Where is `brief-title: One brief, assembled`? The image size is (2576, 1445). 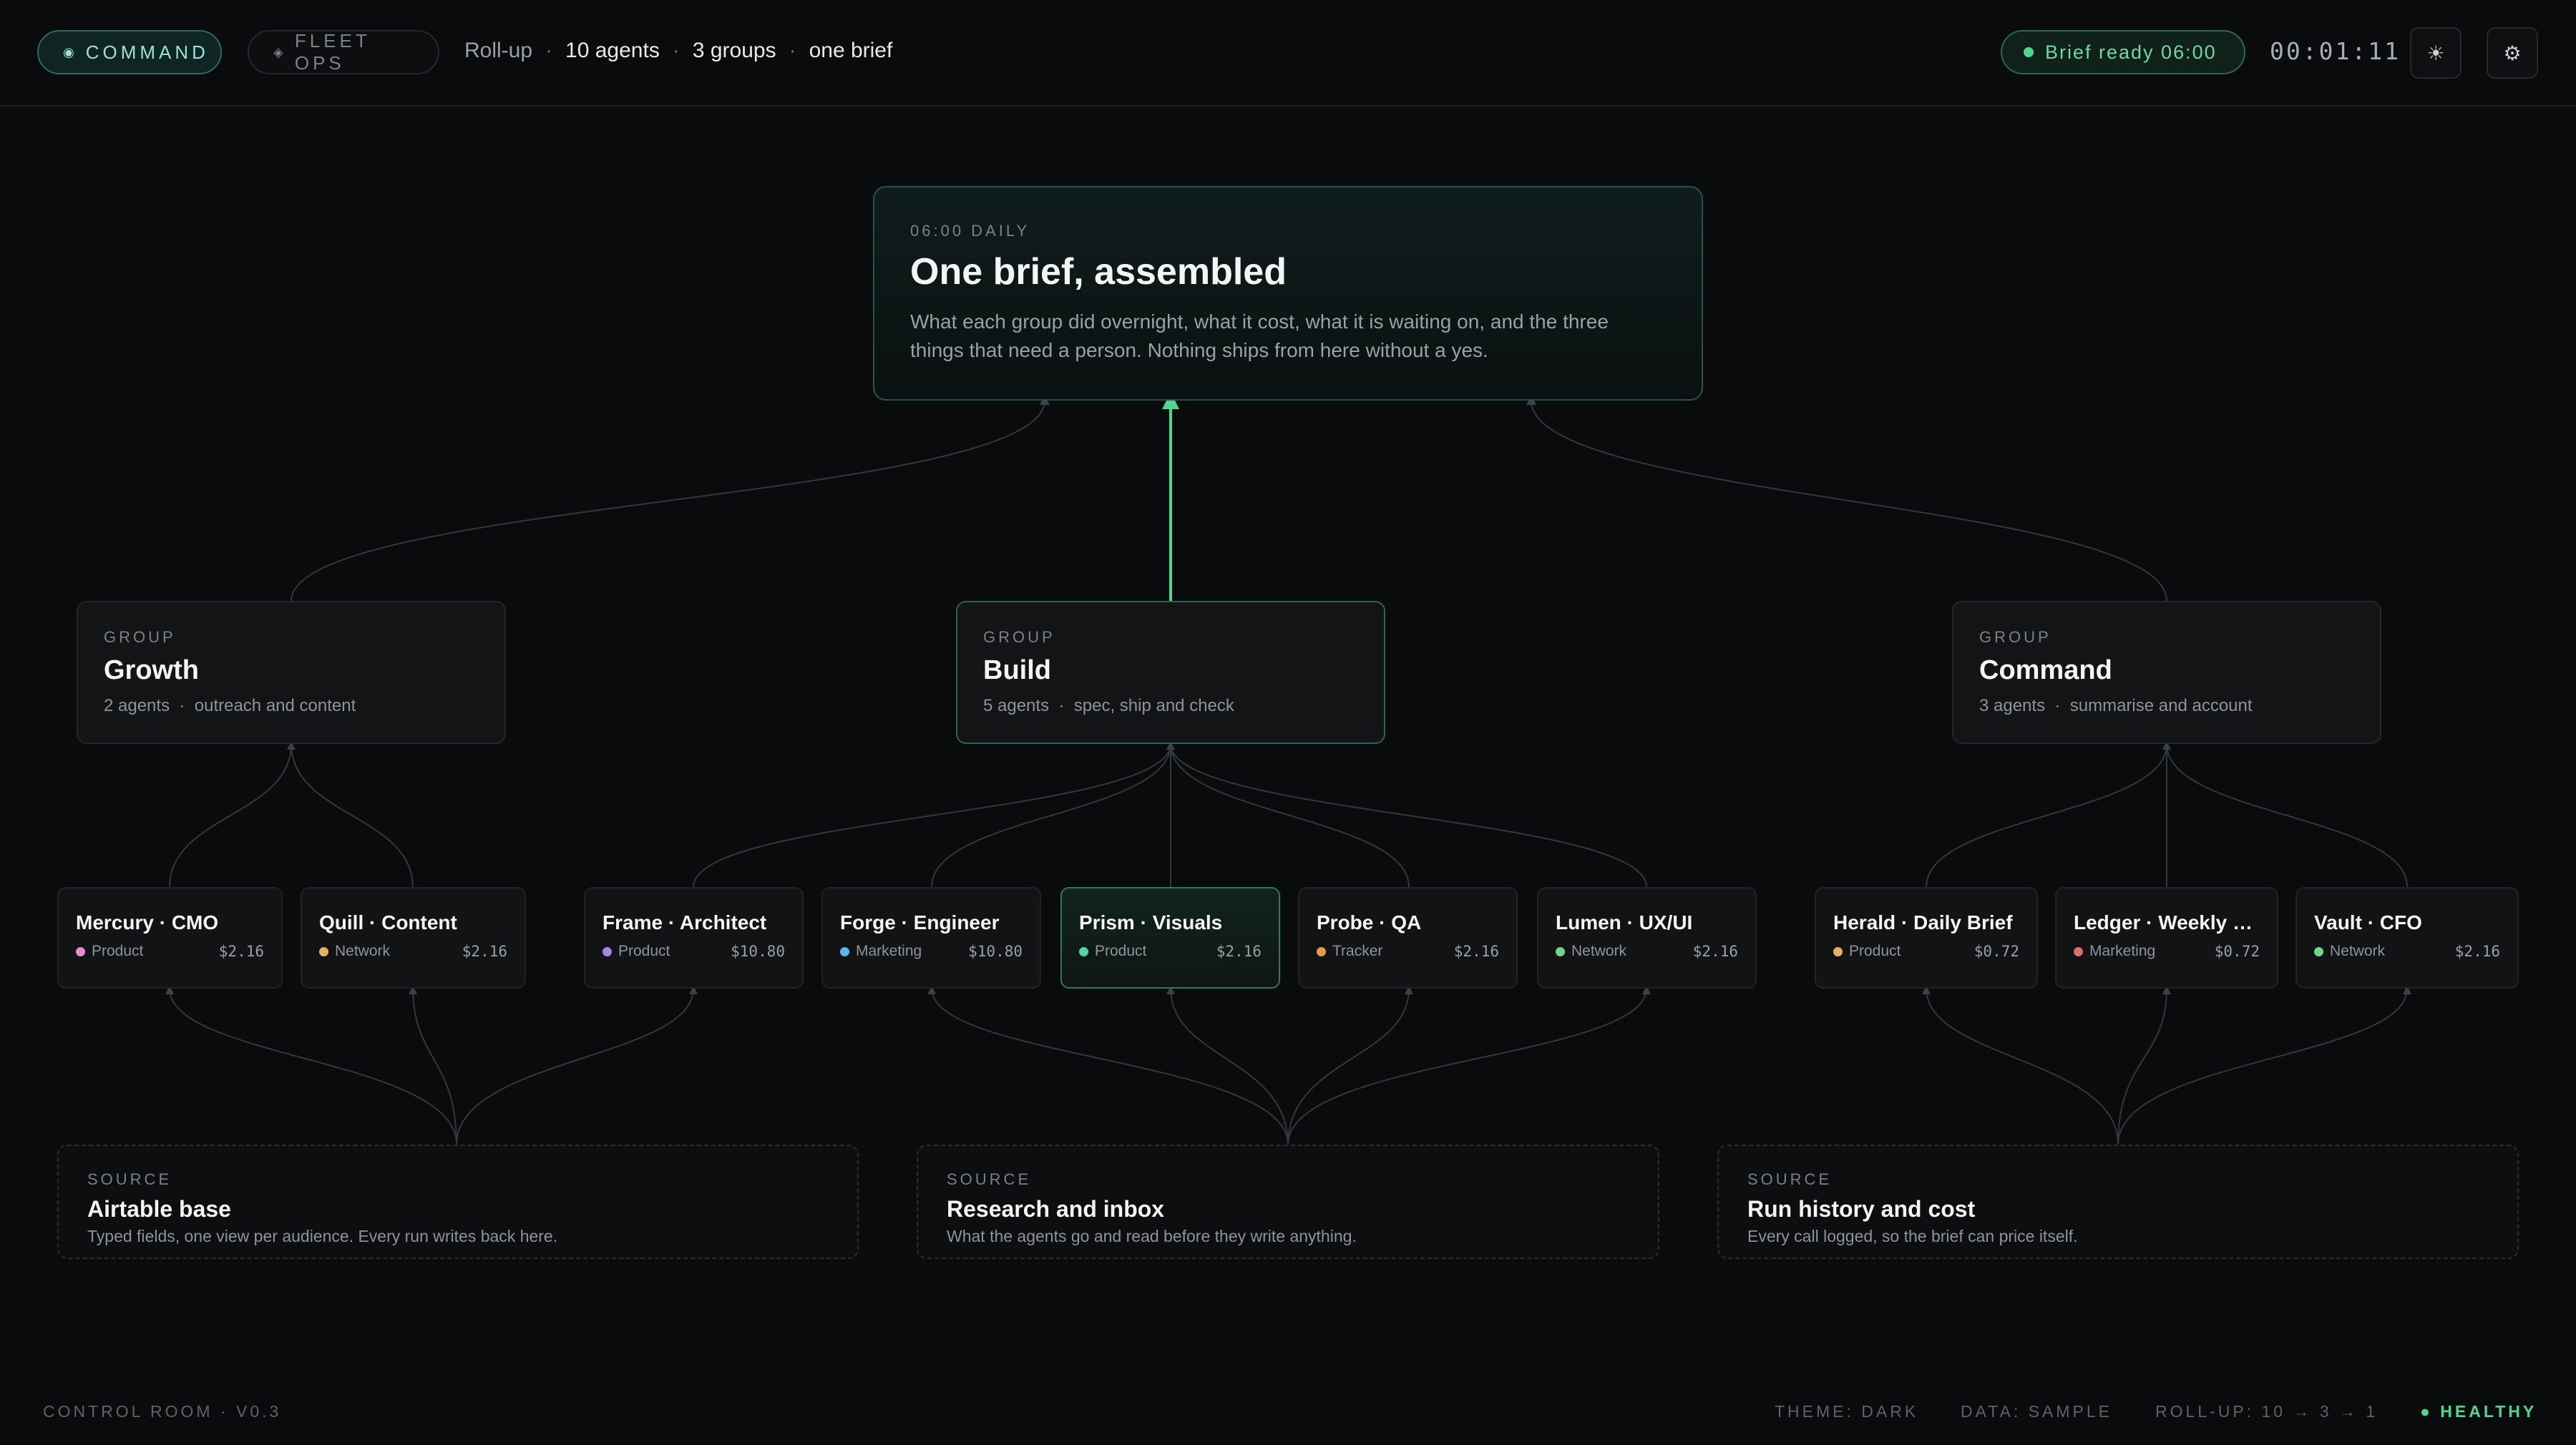
brief-title: One brief, assembled is located at coordinates (1098, 272).